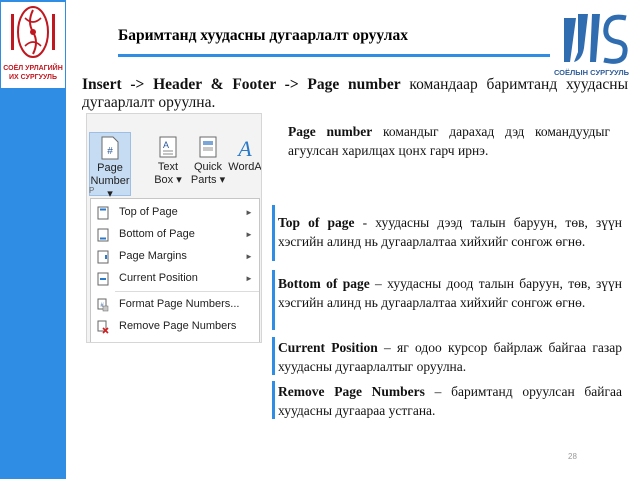  I want to click on menu-item-remove-page-numbers: Remove Page Numbers, so click(175, 326).